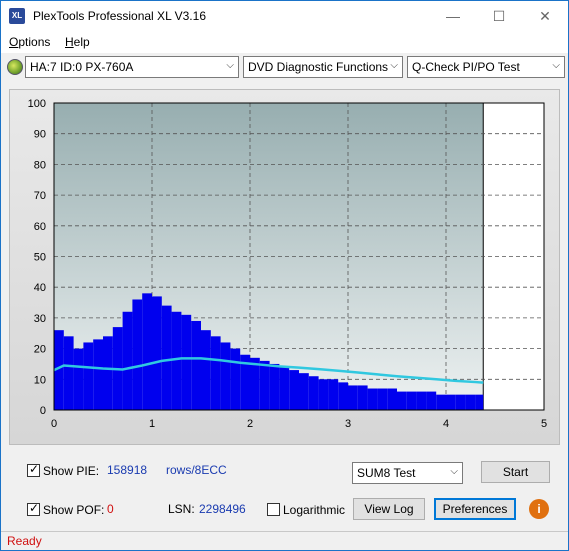 Image resolution: width=569 pixels, height=551 pixels. What do you see at coordinates (475, 509) in the screenshot?
I see `preferences-button: Preferences` at bounding box center [475, 509].